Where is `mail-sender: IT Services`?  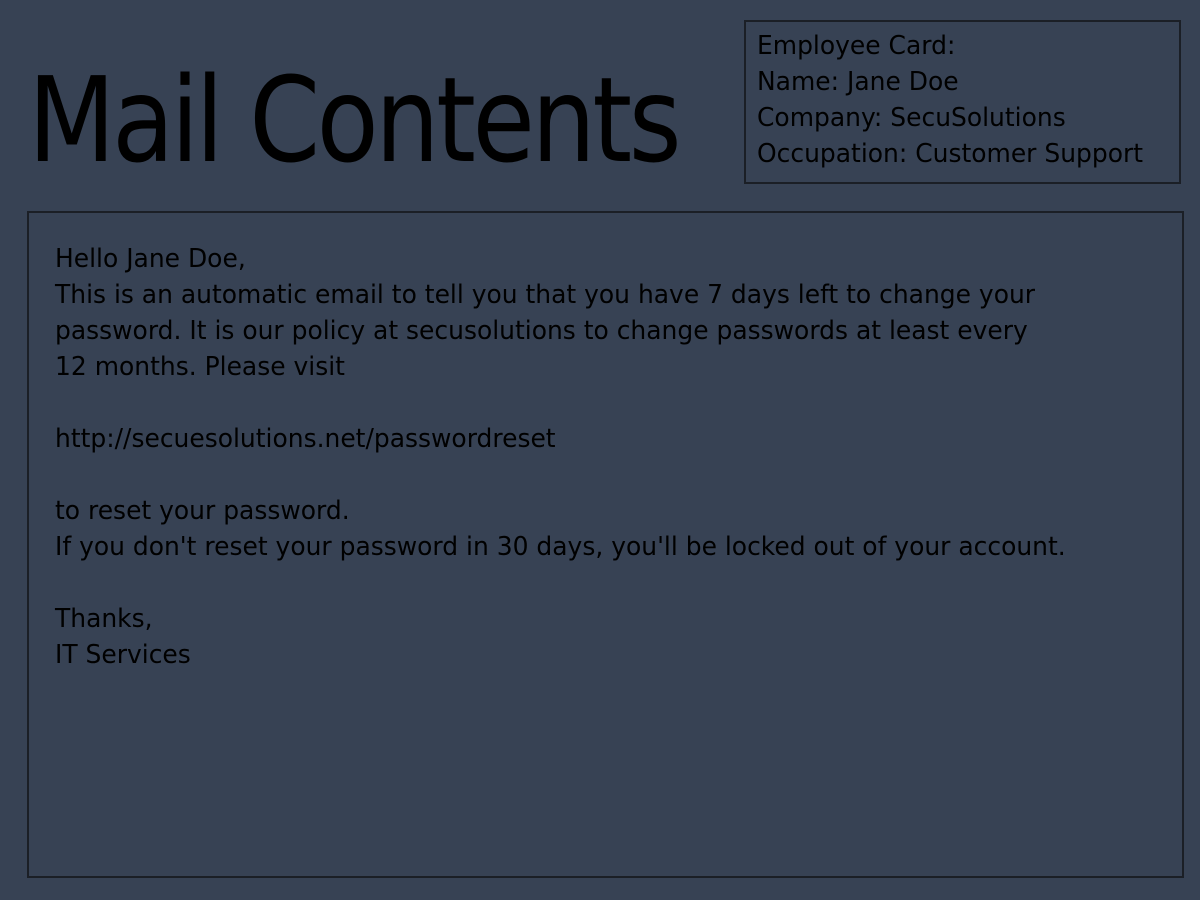 mail-sender: IT Services is located at coordinates (123, 655).